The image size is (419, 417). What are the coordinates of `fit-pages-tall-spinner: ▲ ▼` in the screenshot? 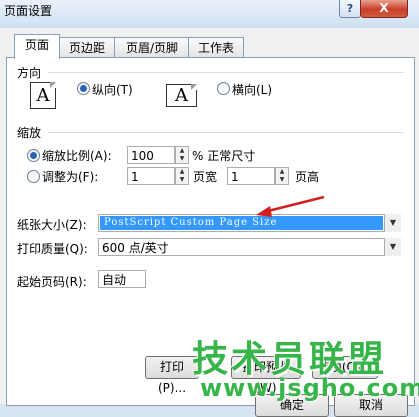 It's located at (282, 176).